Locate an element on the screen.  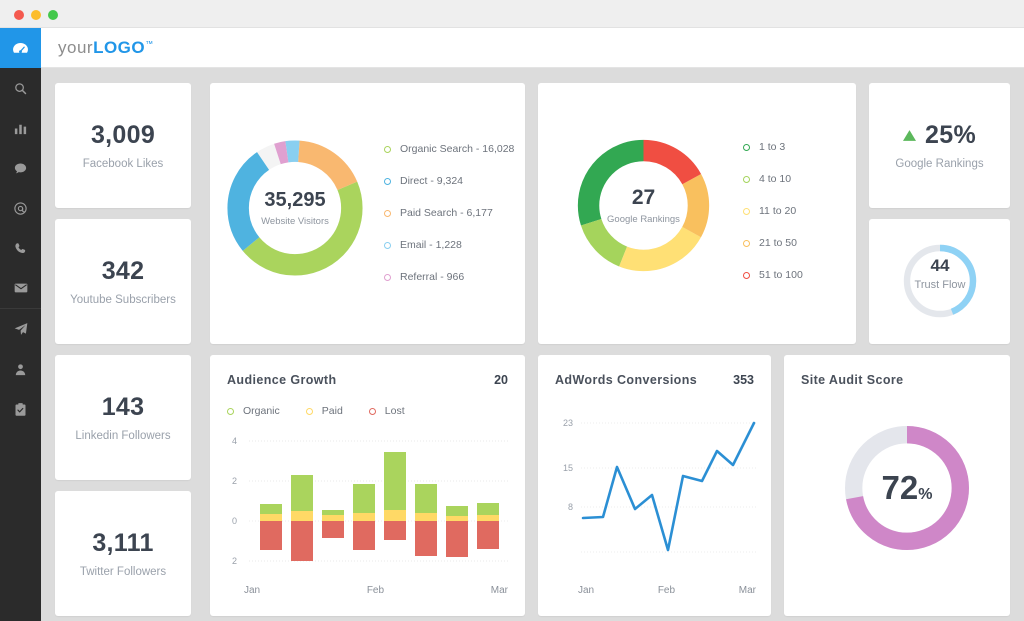
site-audit-value-row: 72 % is located at coordinates (907, 488).